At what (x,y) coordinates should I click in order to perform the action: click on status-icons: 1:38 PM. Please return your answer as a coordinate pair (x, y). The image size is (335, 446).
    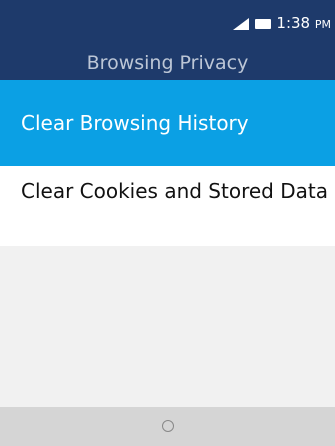
    Looking at the image, I should click on (282, 24).